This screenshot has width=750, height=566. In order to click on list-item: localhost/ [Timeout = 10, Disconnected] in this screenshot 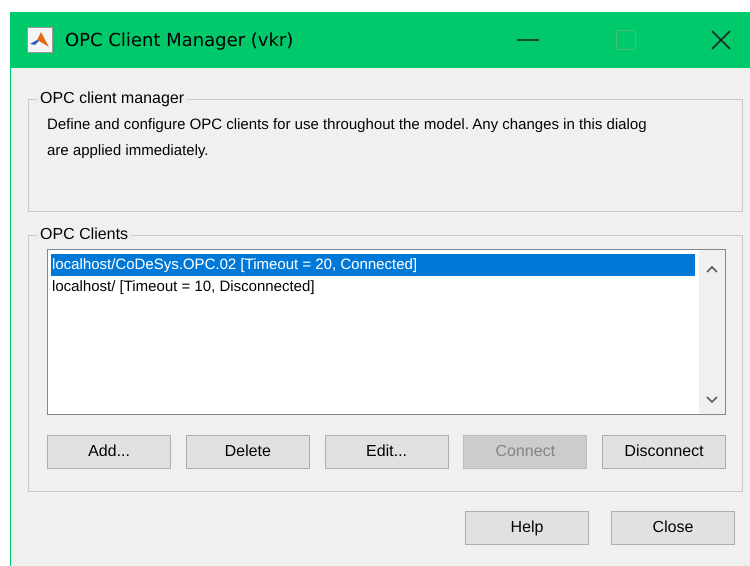, I will do `click(373, 287)`.